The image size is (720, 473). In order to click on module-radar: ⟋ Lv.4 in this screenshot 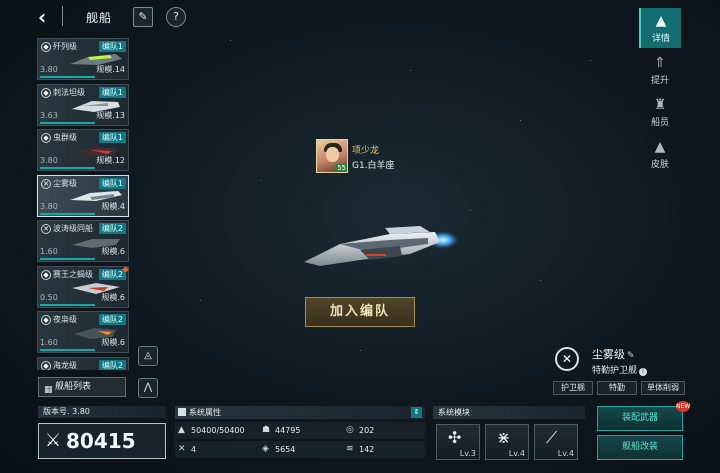, I will do `click(556, 442)`.